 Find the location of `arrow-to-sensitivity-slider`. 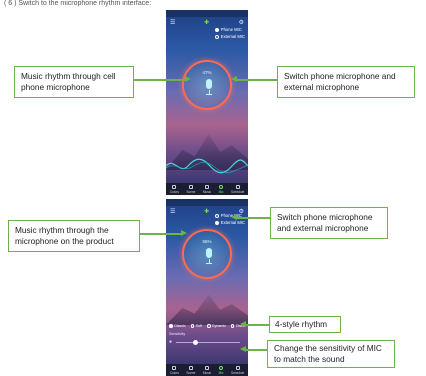

arrow-to-sensitivity-slider is located at coordinates (253, 349).